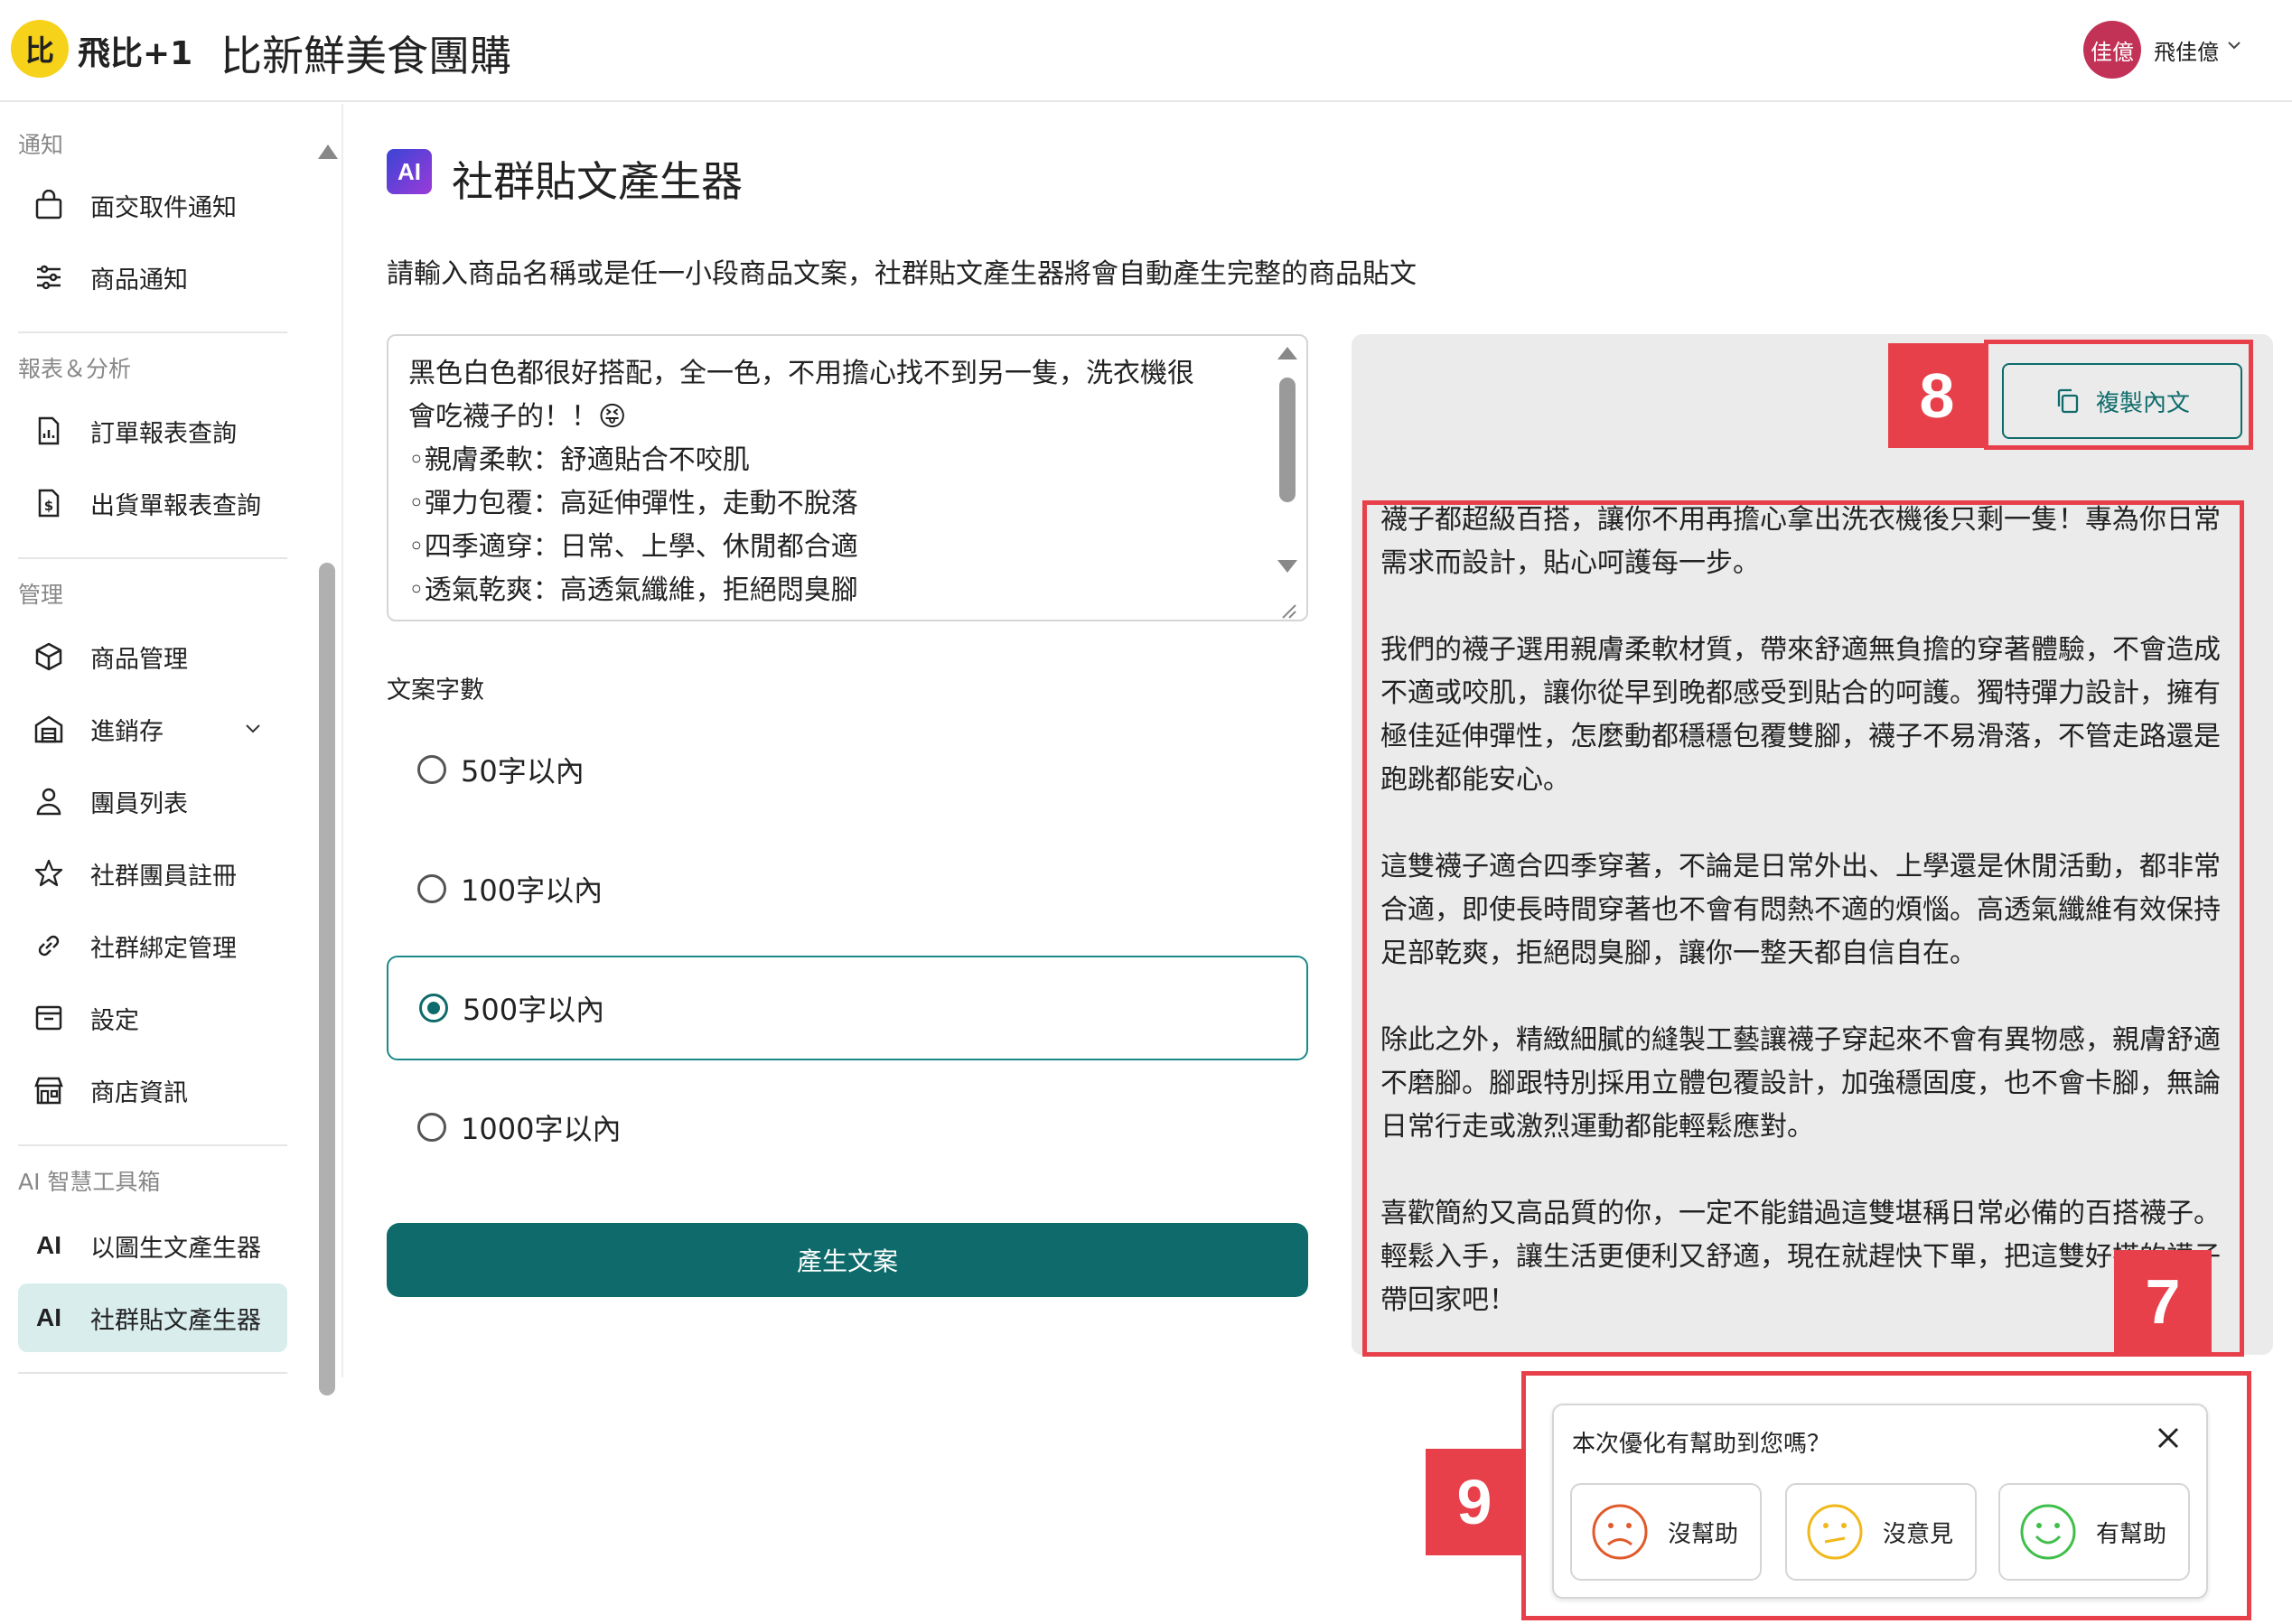 This screenshot has height=1624, width=2292. What do you see at coordinates (49, 1090) in the screenshot?
I see `store-icon` at bounding box center [49, 1090].